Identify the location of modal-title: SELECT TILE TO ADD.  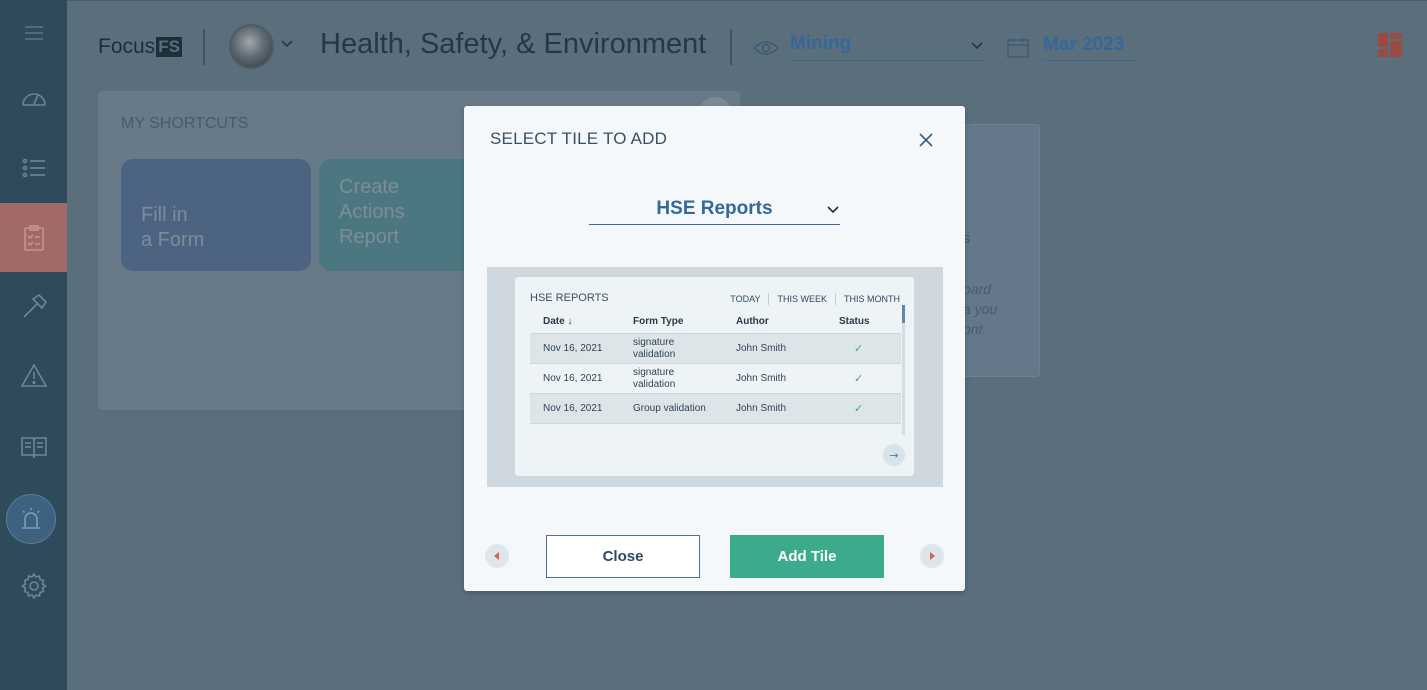
(579, 138).